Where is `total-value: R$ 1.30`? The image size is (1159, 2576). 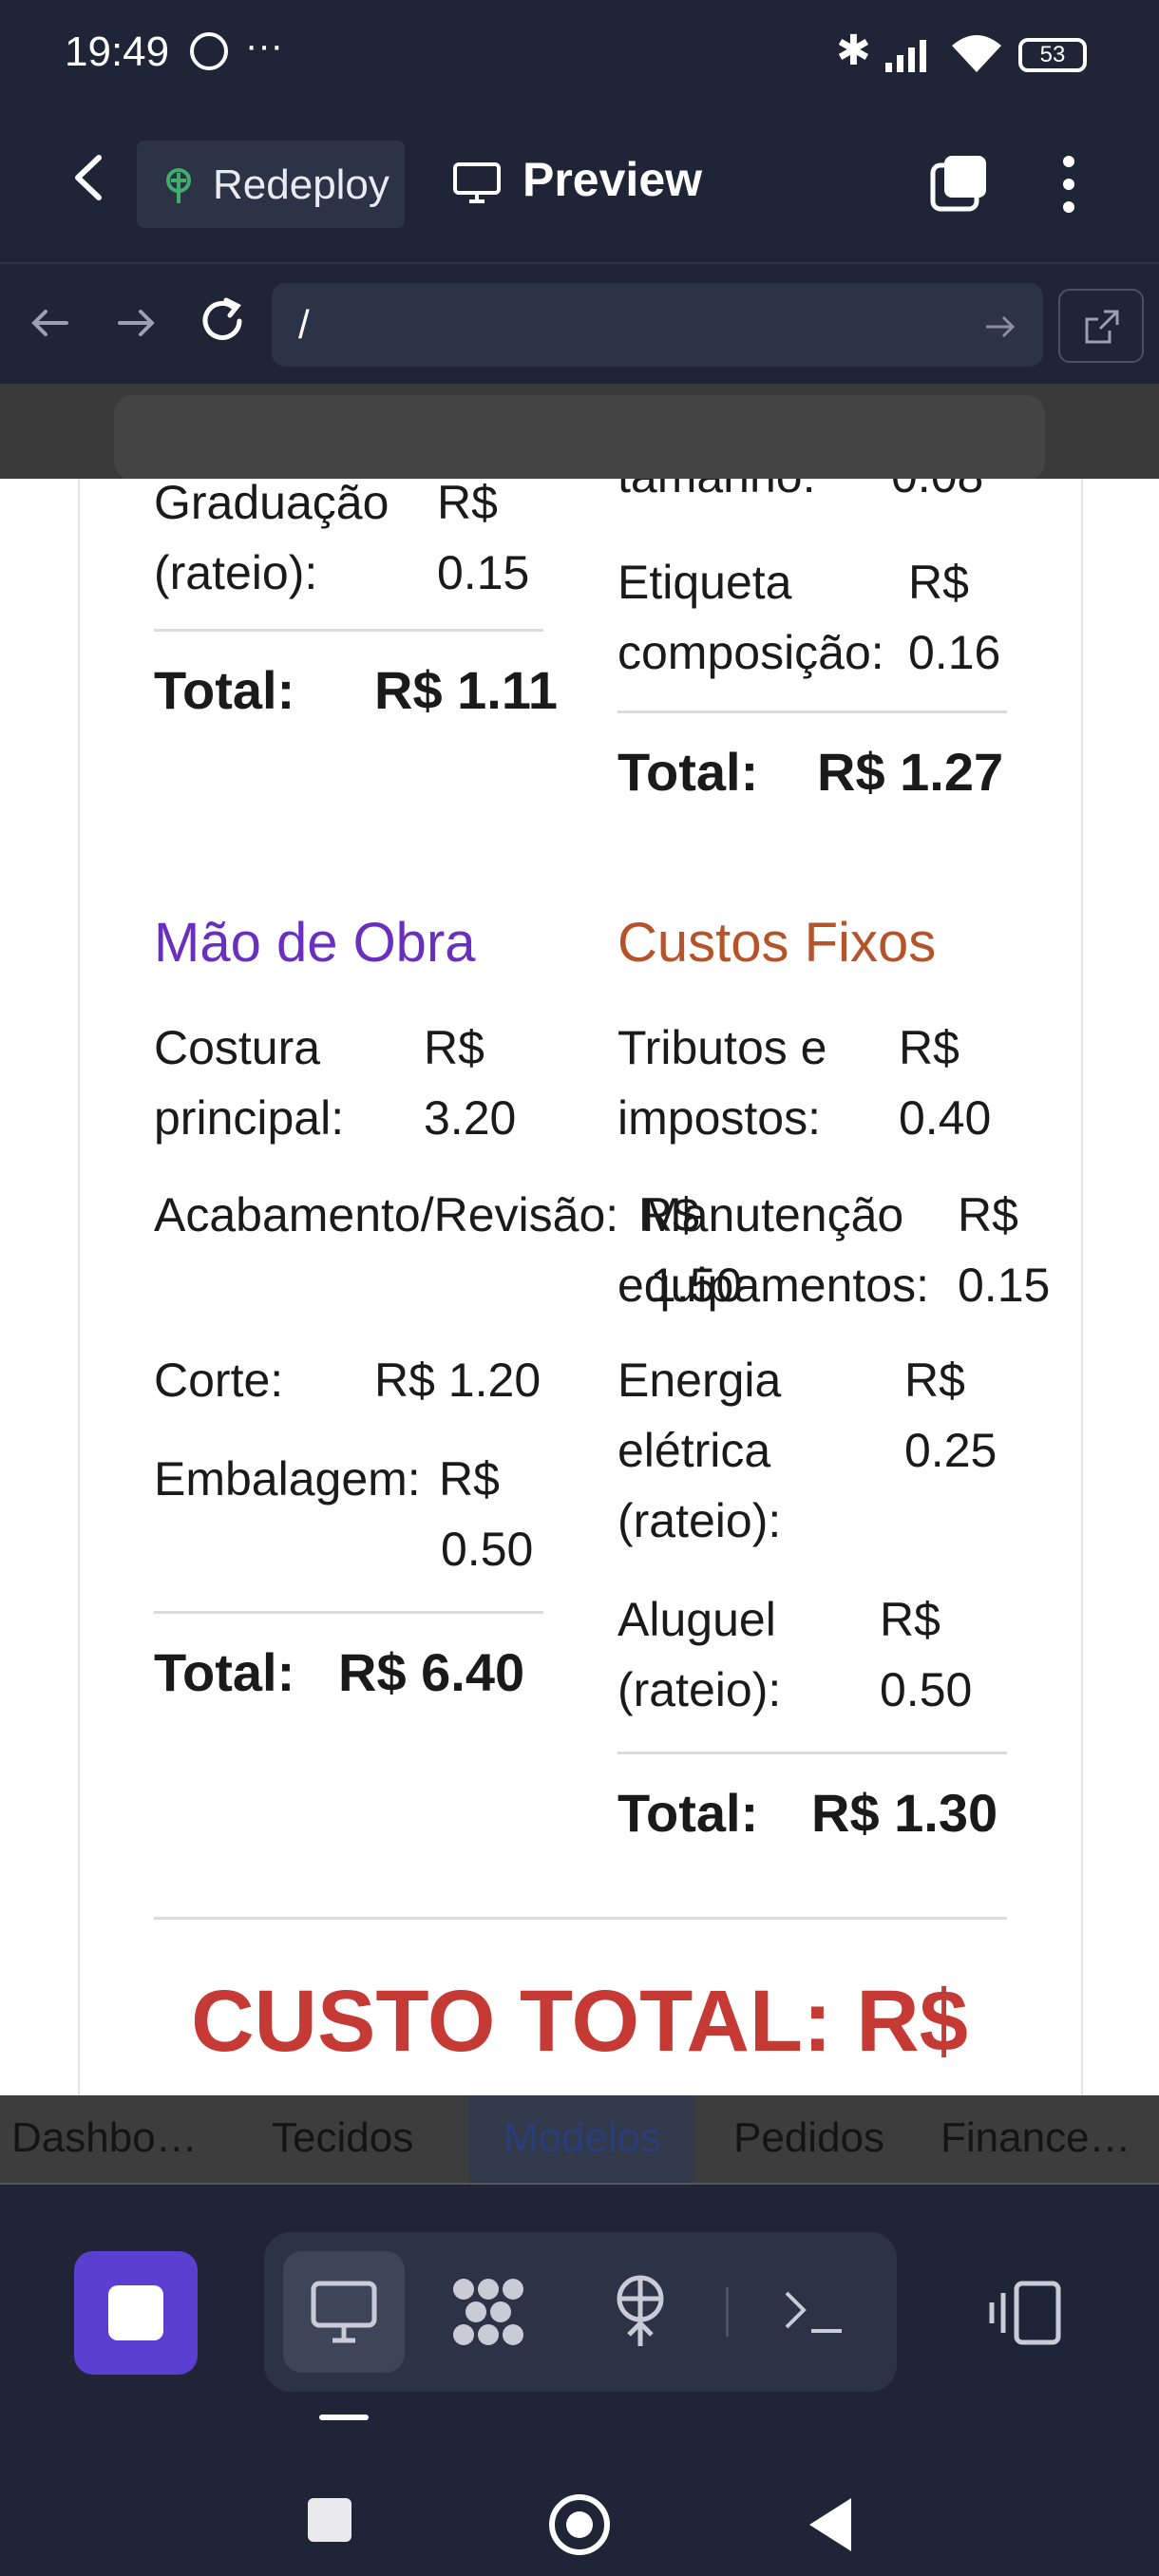 total-value: R$ 1.30 is located at coordinates (904, 1813).